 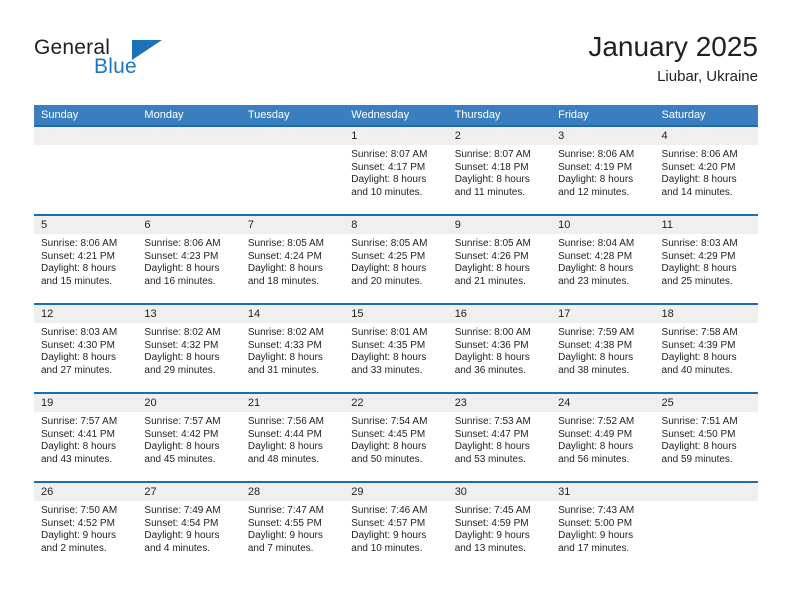 I want to click on day-number: 8, so click(x=396, y=225).